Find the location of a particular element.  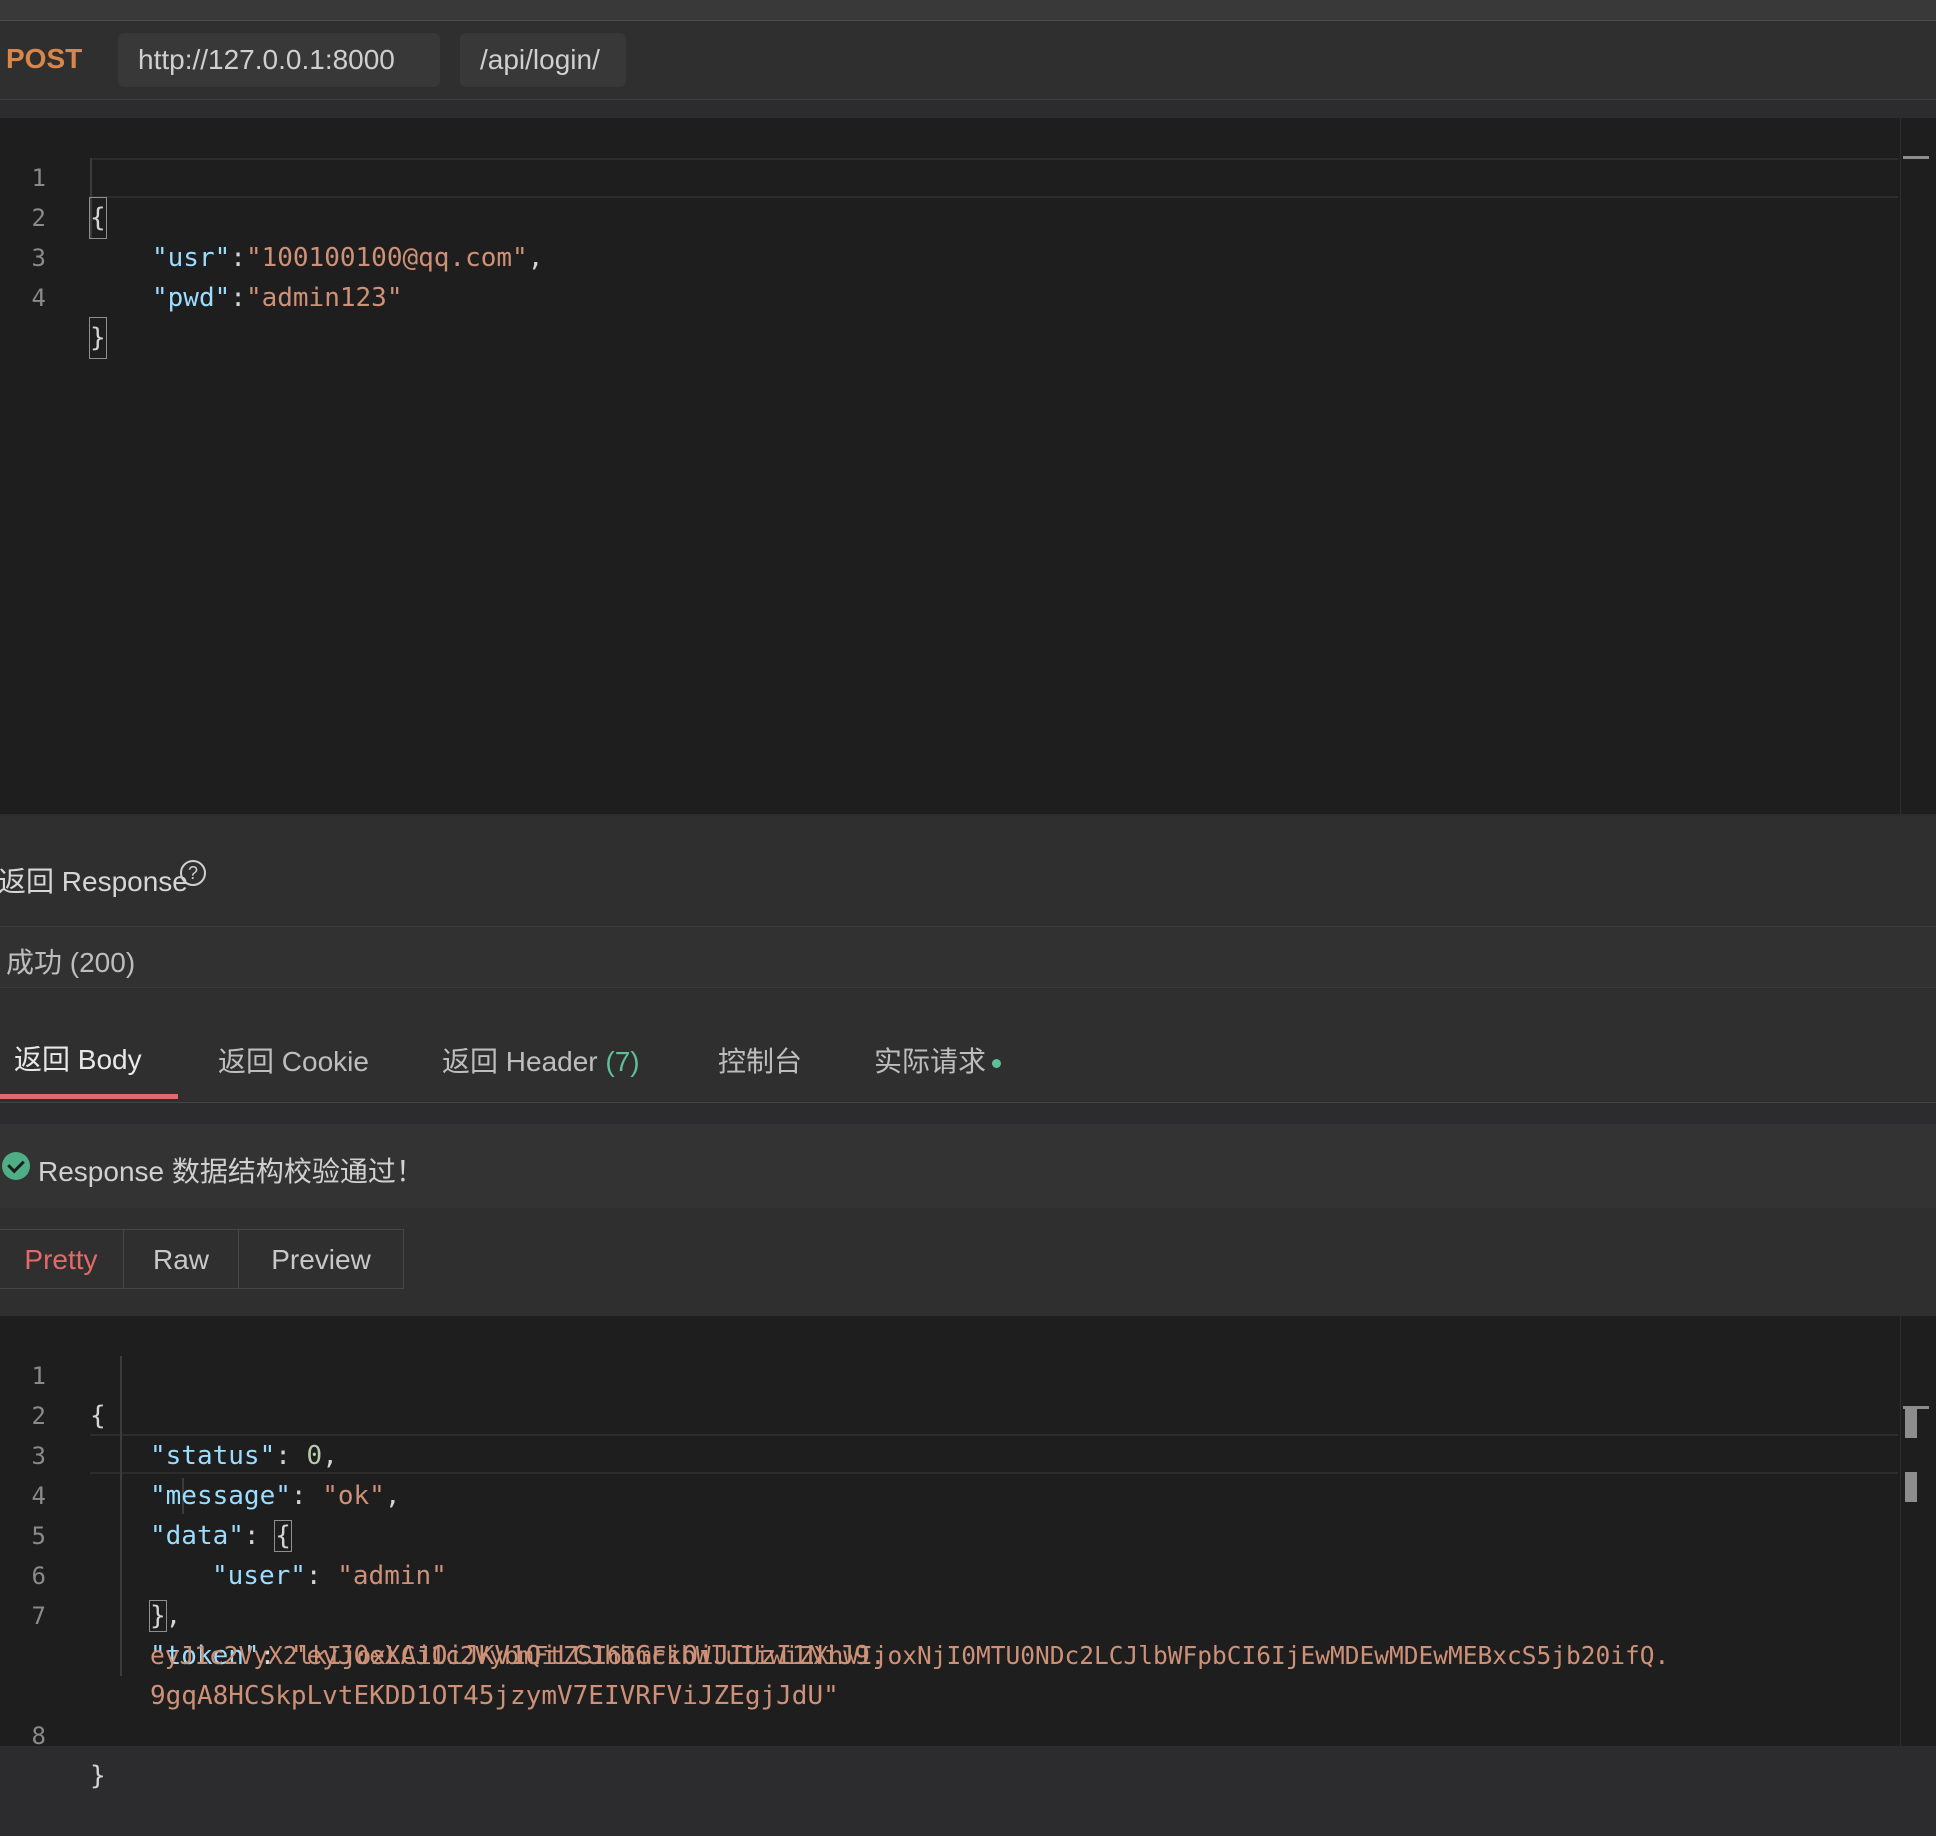

tab-header: 返回 Header (7) is located at coordinates (541, 1060).